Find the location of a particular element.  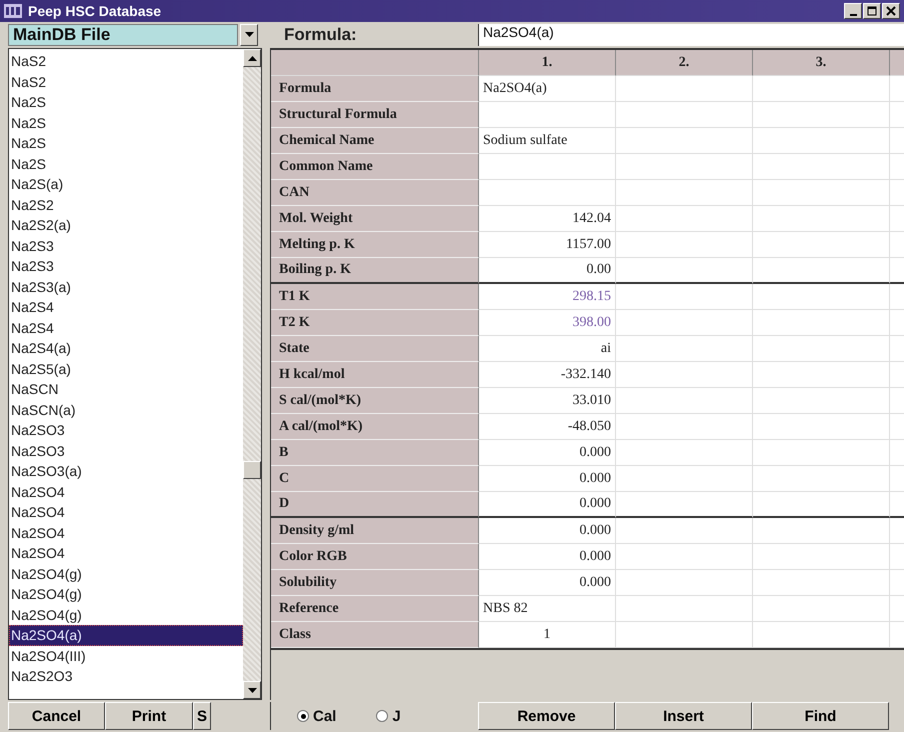

row-label: CAN is located at coordinates (375, 193).